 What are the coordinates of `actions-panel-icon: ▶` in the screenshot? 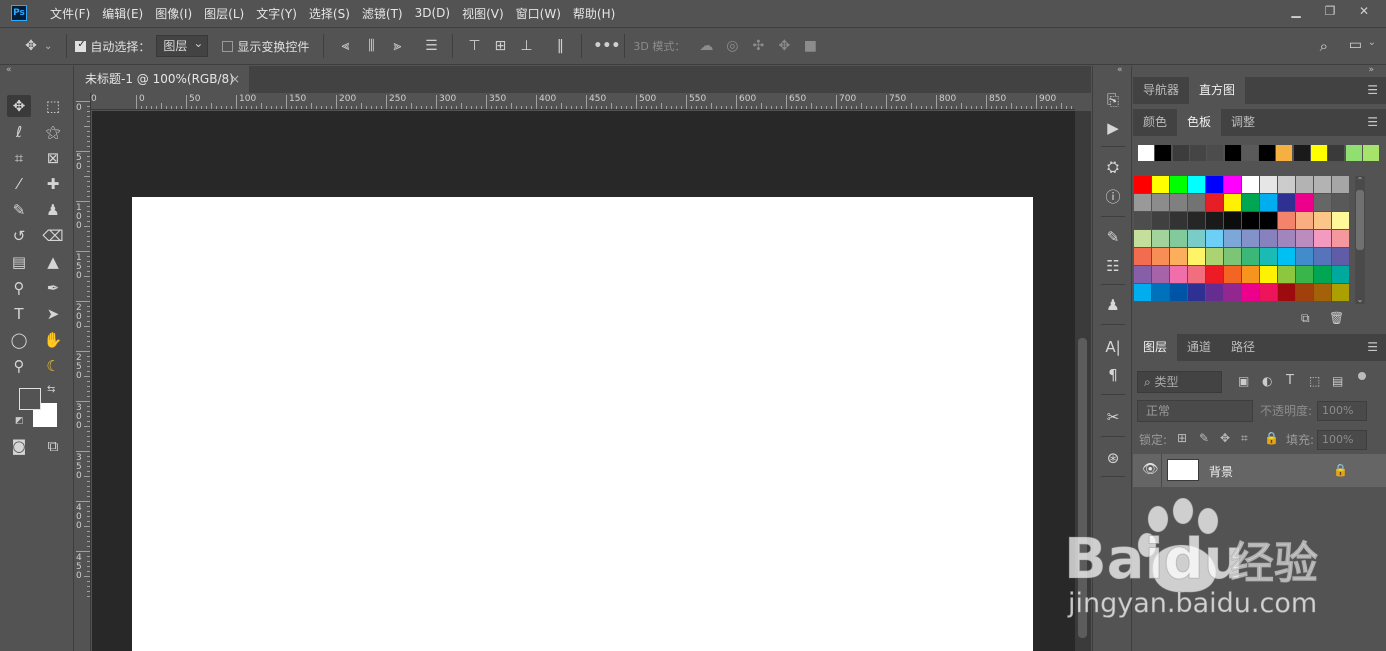 It's located at (1113, 128).